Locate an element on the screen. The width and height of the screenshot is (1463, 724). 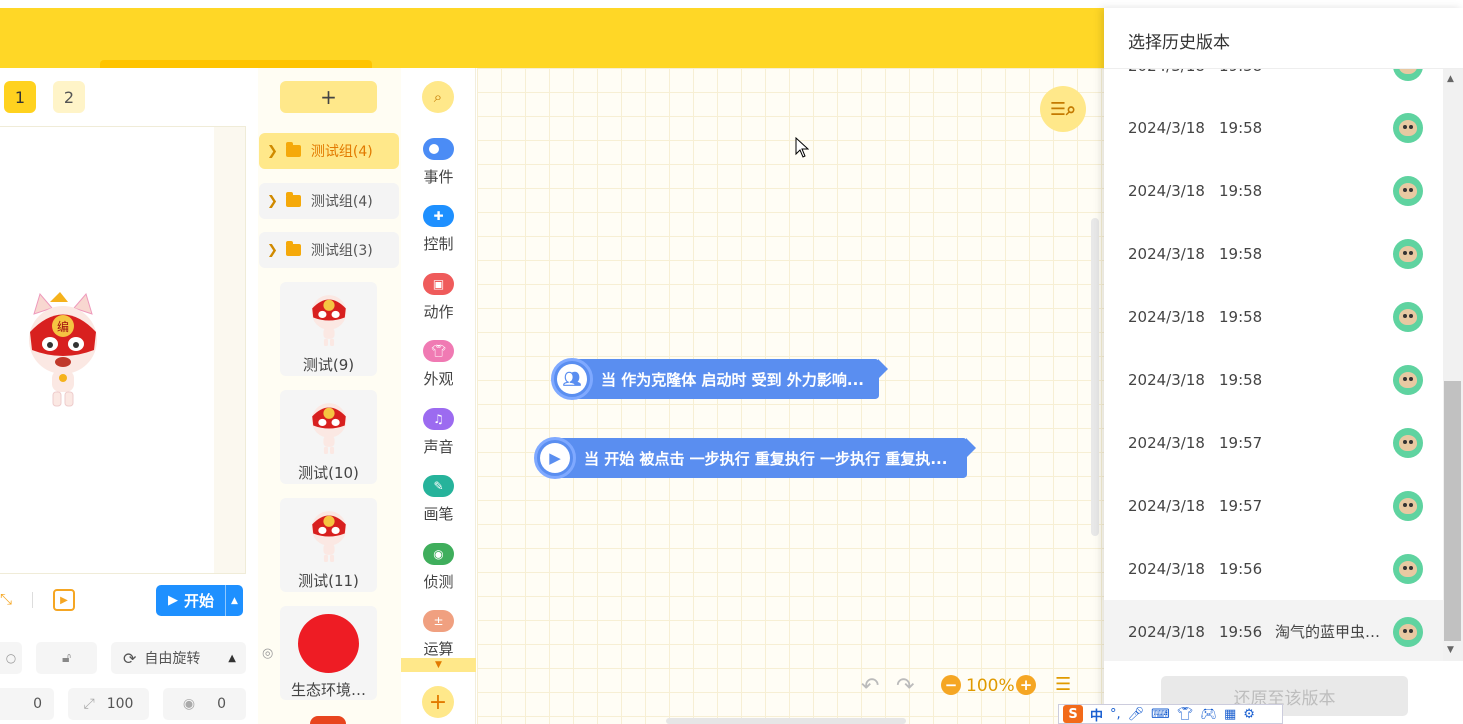
workspace-horizontal-scrollbar is located at coordinates (786, 721).